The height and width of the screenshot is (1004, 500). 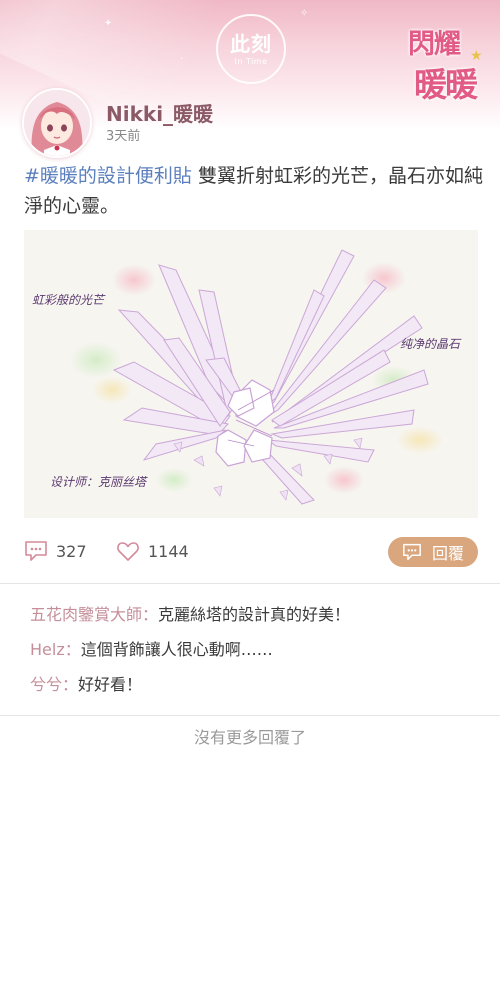 What do you see at coordinates (251, 61) in the screenshot?
I see `emblem-subtitle: In Time` at bounding box center [251, 61].